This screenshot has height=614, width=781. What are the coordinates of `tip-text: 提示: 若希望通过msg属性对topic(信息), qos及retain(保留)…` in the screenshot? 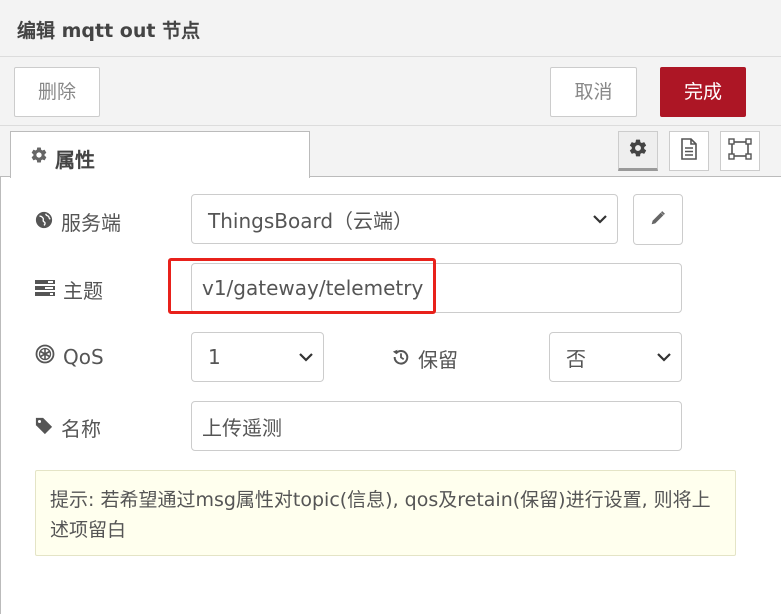 It's located at (380, 515).